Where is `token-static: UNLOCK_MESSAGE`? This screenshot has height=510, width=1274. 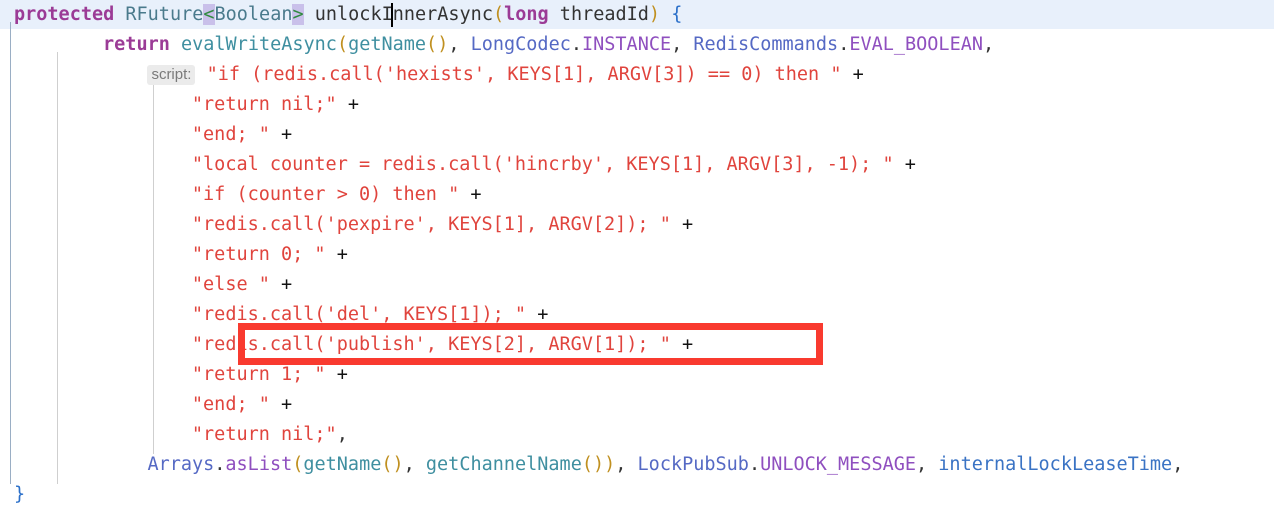
token-static: UNLOCK_MESSAGE is located at coordinates (838, 464).